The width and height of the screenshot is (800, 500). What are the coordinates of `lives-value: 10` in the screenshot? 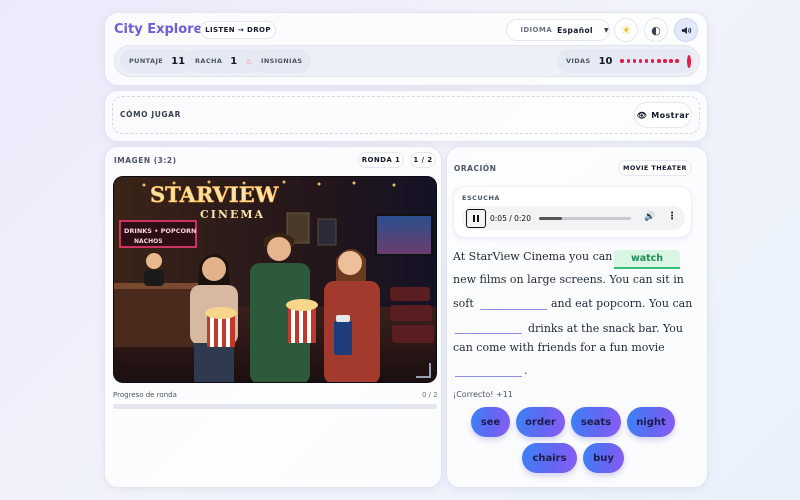 It's located at (605, 61).